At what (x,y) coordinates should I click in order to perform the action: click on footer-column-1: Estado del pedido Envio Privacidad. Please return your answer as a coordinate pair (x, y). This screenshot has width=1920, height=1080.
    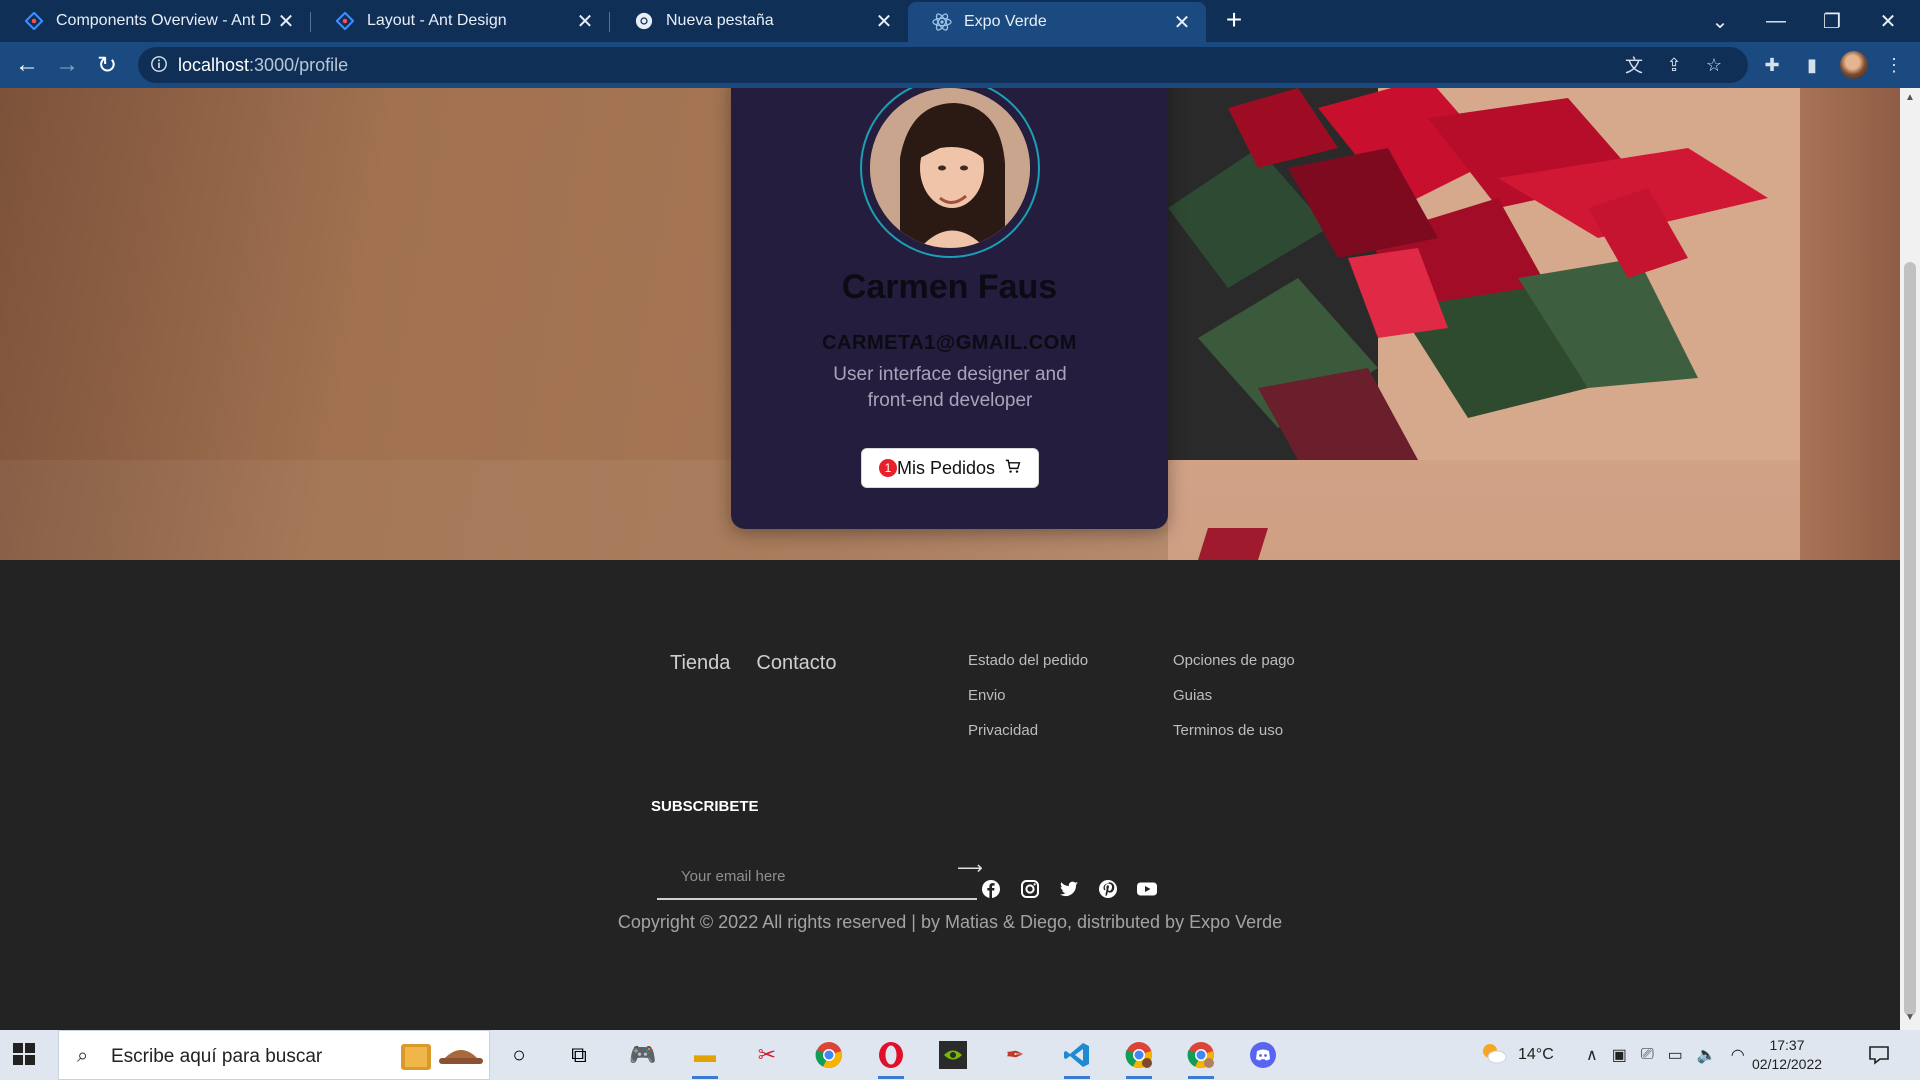
    Looking at the image, I should click on (1028, 704).